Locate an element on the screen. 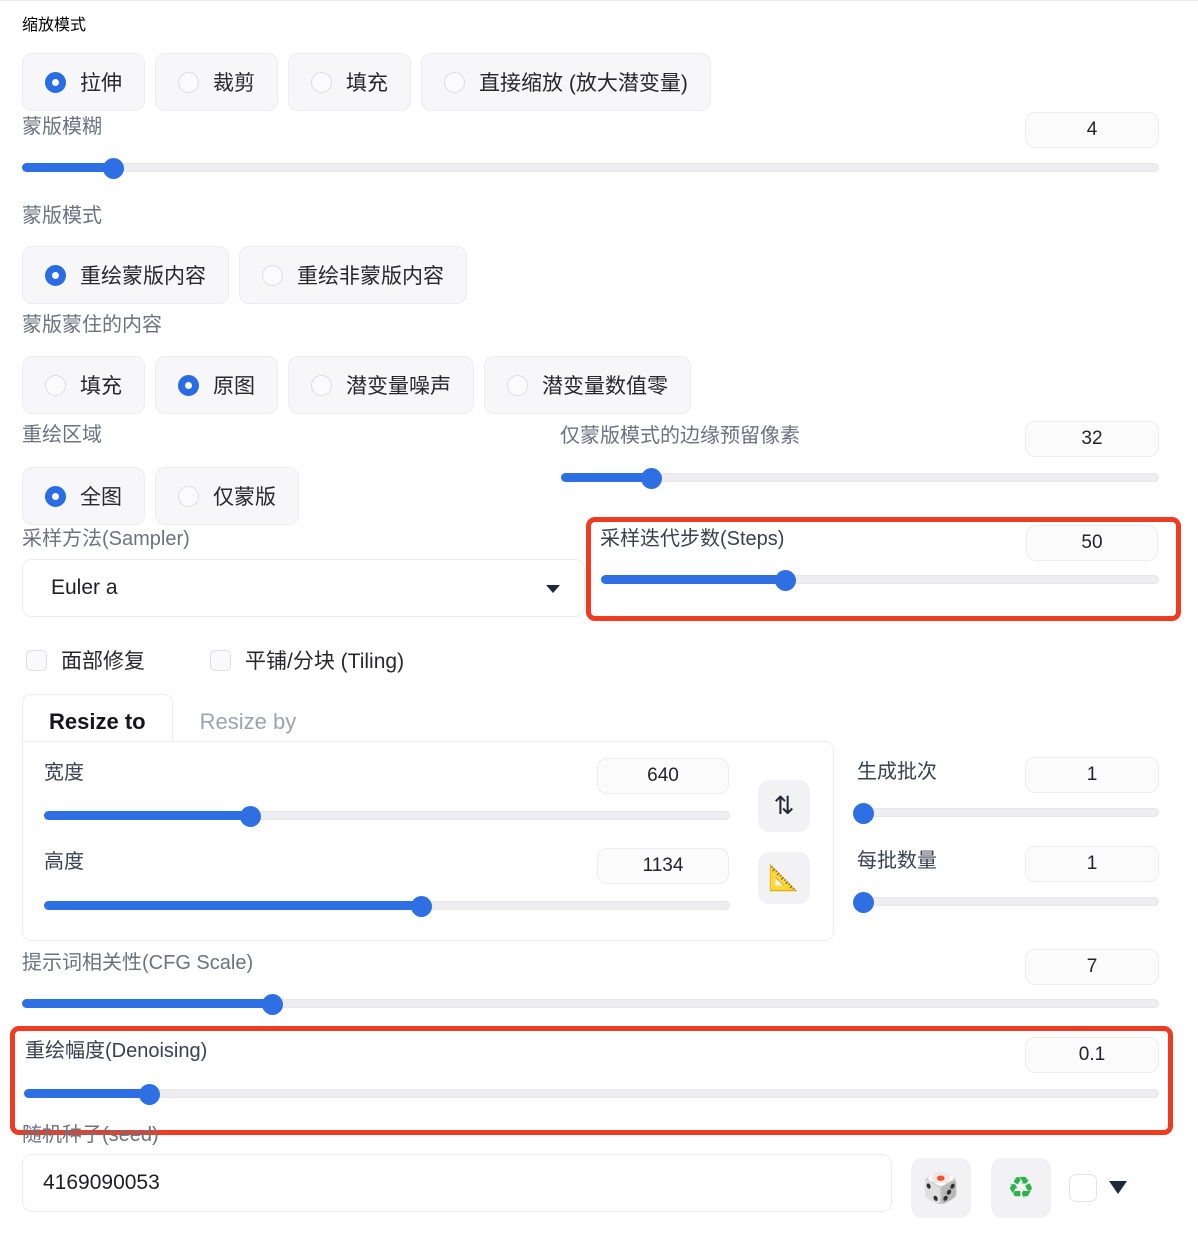  inpaint-padding-slider is located at coordinates (860, 478).